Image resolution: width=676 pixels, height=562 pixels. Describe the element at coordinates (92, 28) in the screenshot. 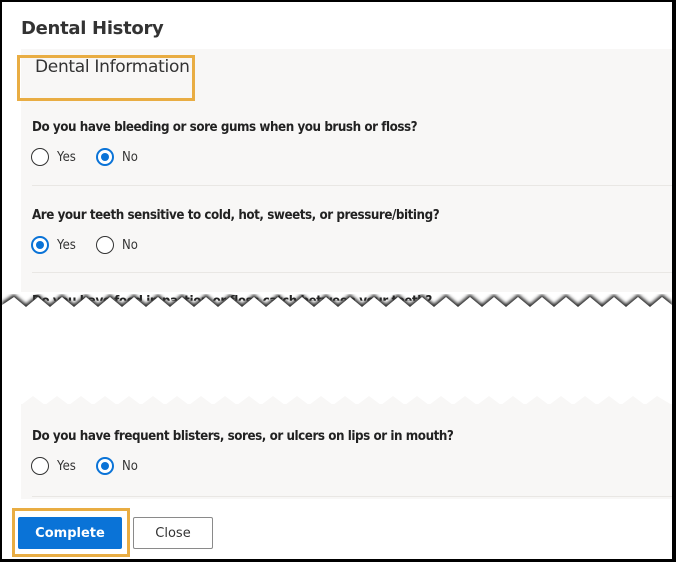

I see `dialog-title: Dental History` at that location.